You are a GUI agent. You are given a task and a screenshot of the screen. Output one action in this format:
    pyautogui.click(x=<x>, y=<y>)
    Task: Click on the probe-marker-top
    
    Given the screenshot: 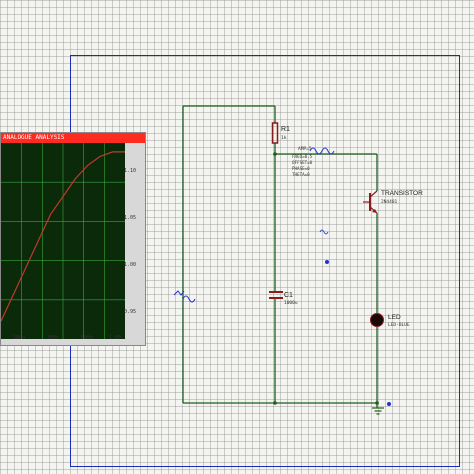 What is the action you would take?
    pyautogui.click(x=324, y=232)
    